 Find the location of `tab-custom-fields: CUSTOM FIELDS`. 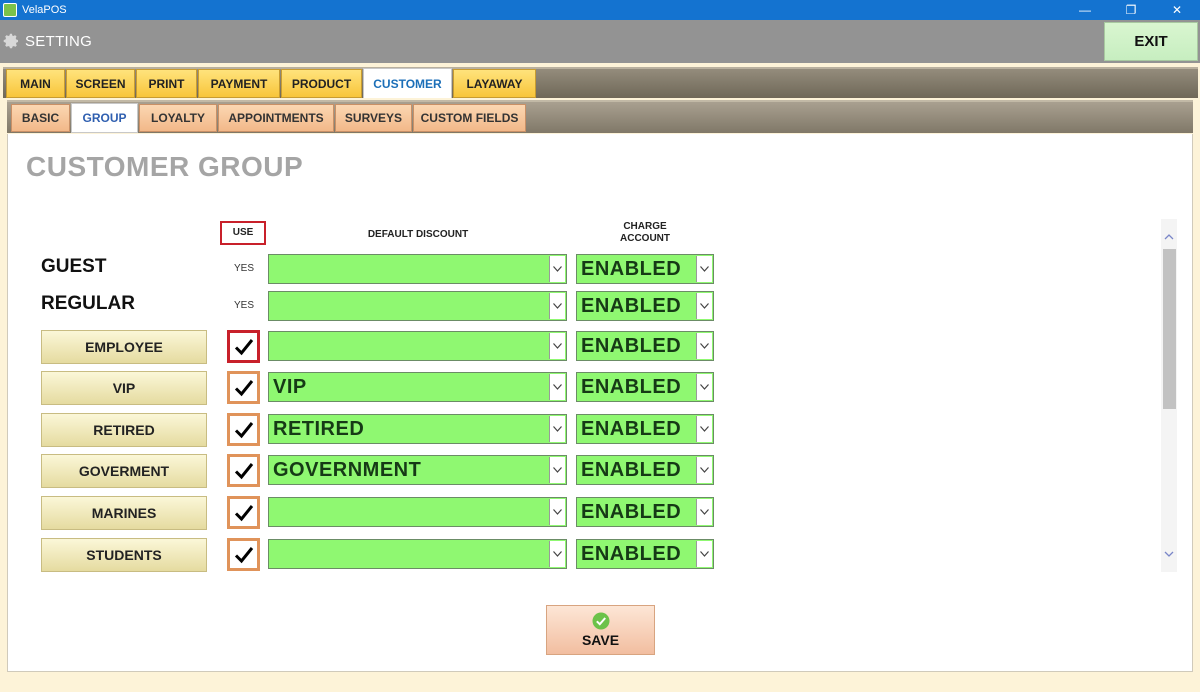

tab-custom-fields: CUSTOM FIELDS is located at coordinates (469, 118).